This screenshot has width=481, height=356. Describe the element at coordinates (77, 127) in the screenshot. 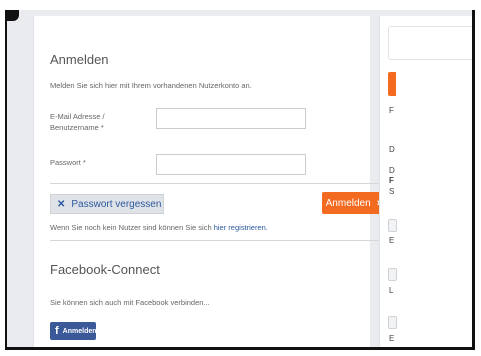

I see `email-label-line2: Benutzername *` at that location.